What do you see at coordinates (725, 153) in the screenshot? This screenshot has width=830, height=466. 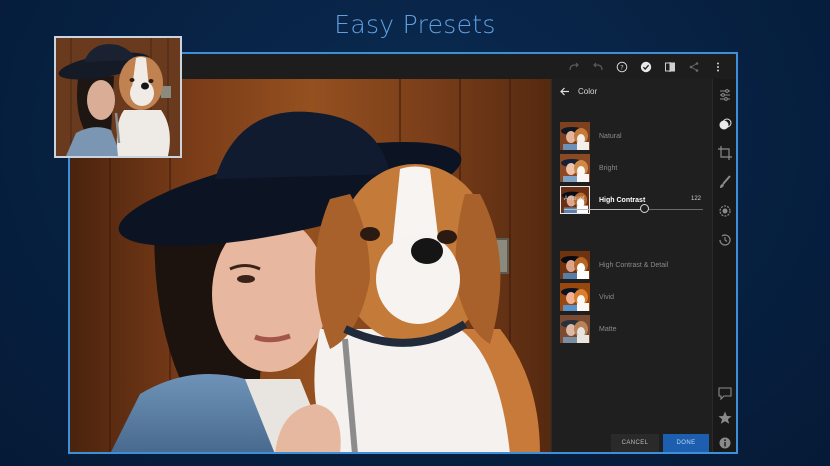 I see `crop-icon` at bounding box center [725, 153].